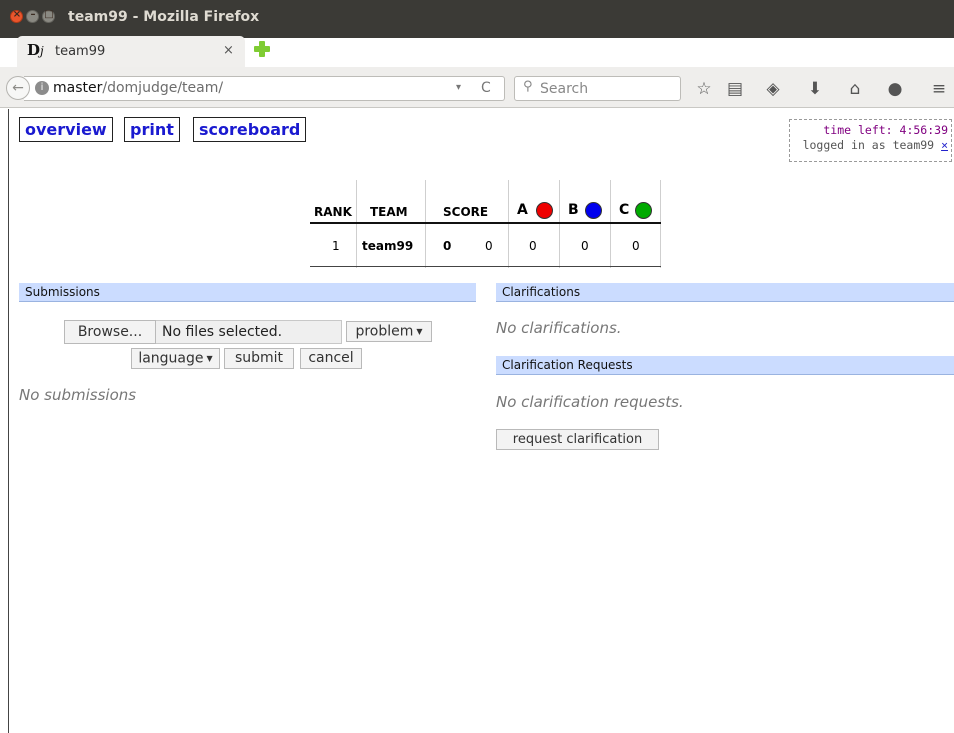  Describe the element at coordinates (336, 246) in the screenshot. I see `scoreboard-rank-value: 1` at that location.